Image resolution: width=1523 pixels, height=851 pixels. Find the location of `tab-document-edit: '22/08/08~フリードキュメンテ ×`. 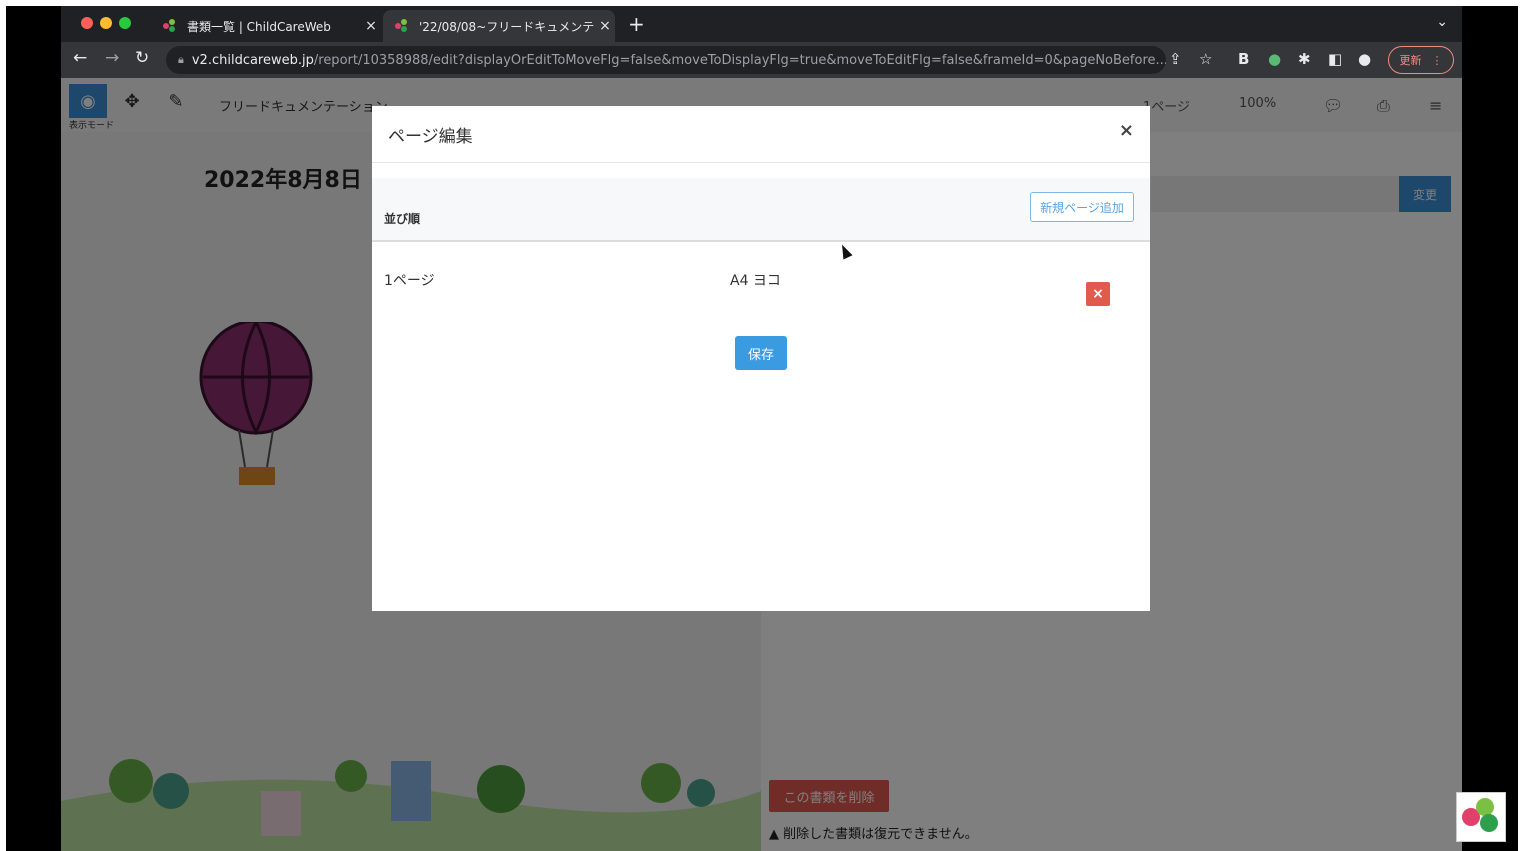

tab-document-edit: '22/08/08~フリードキュメンテ × is located at coordinates (499, 26).